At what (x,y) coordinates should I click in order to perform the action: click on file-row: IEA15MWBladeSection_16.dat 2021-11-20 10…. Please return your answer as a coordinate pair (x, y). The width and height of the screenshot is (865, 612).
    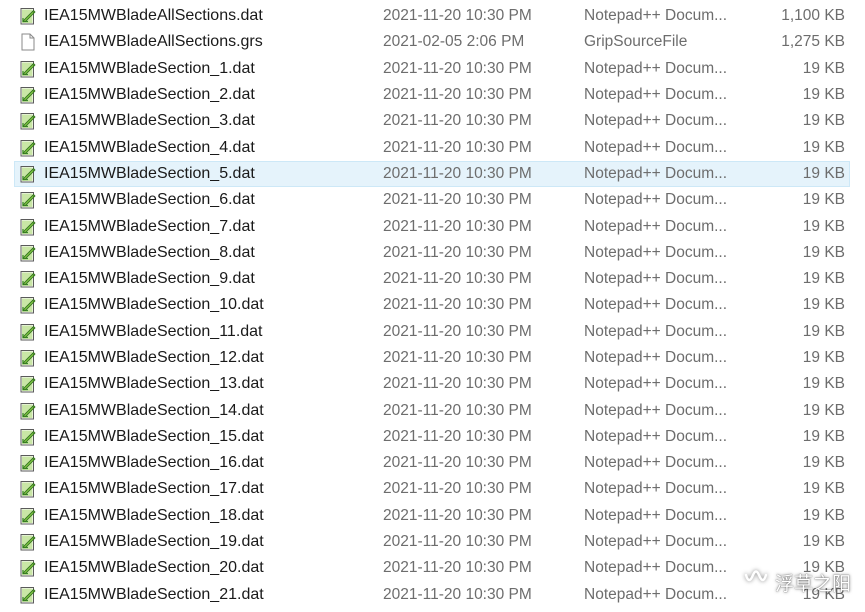
    Looking at the image, I should click on (432, 463).